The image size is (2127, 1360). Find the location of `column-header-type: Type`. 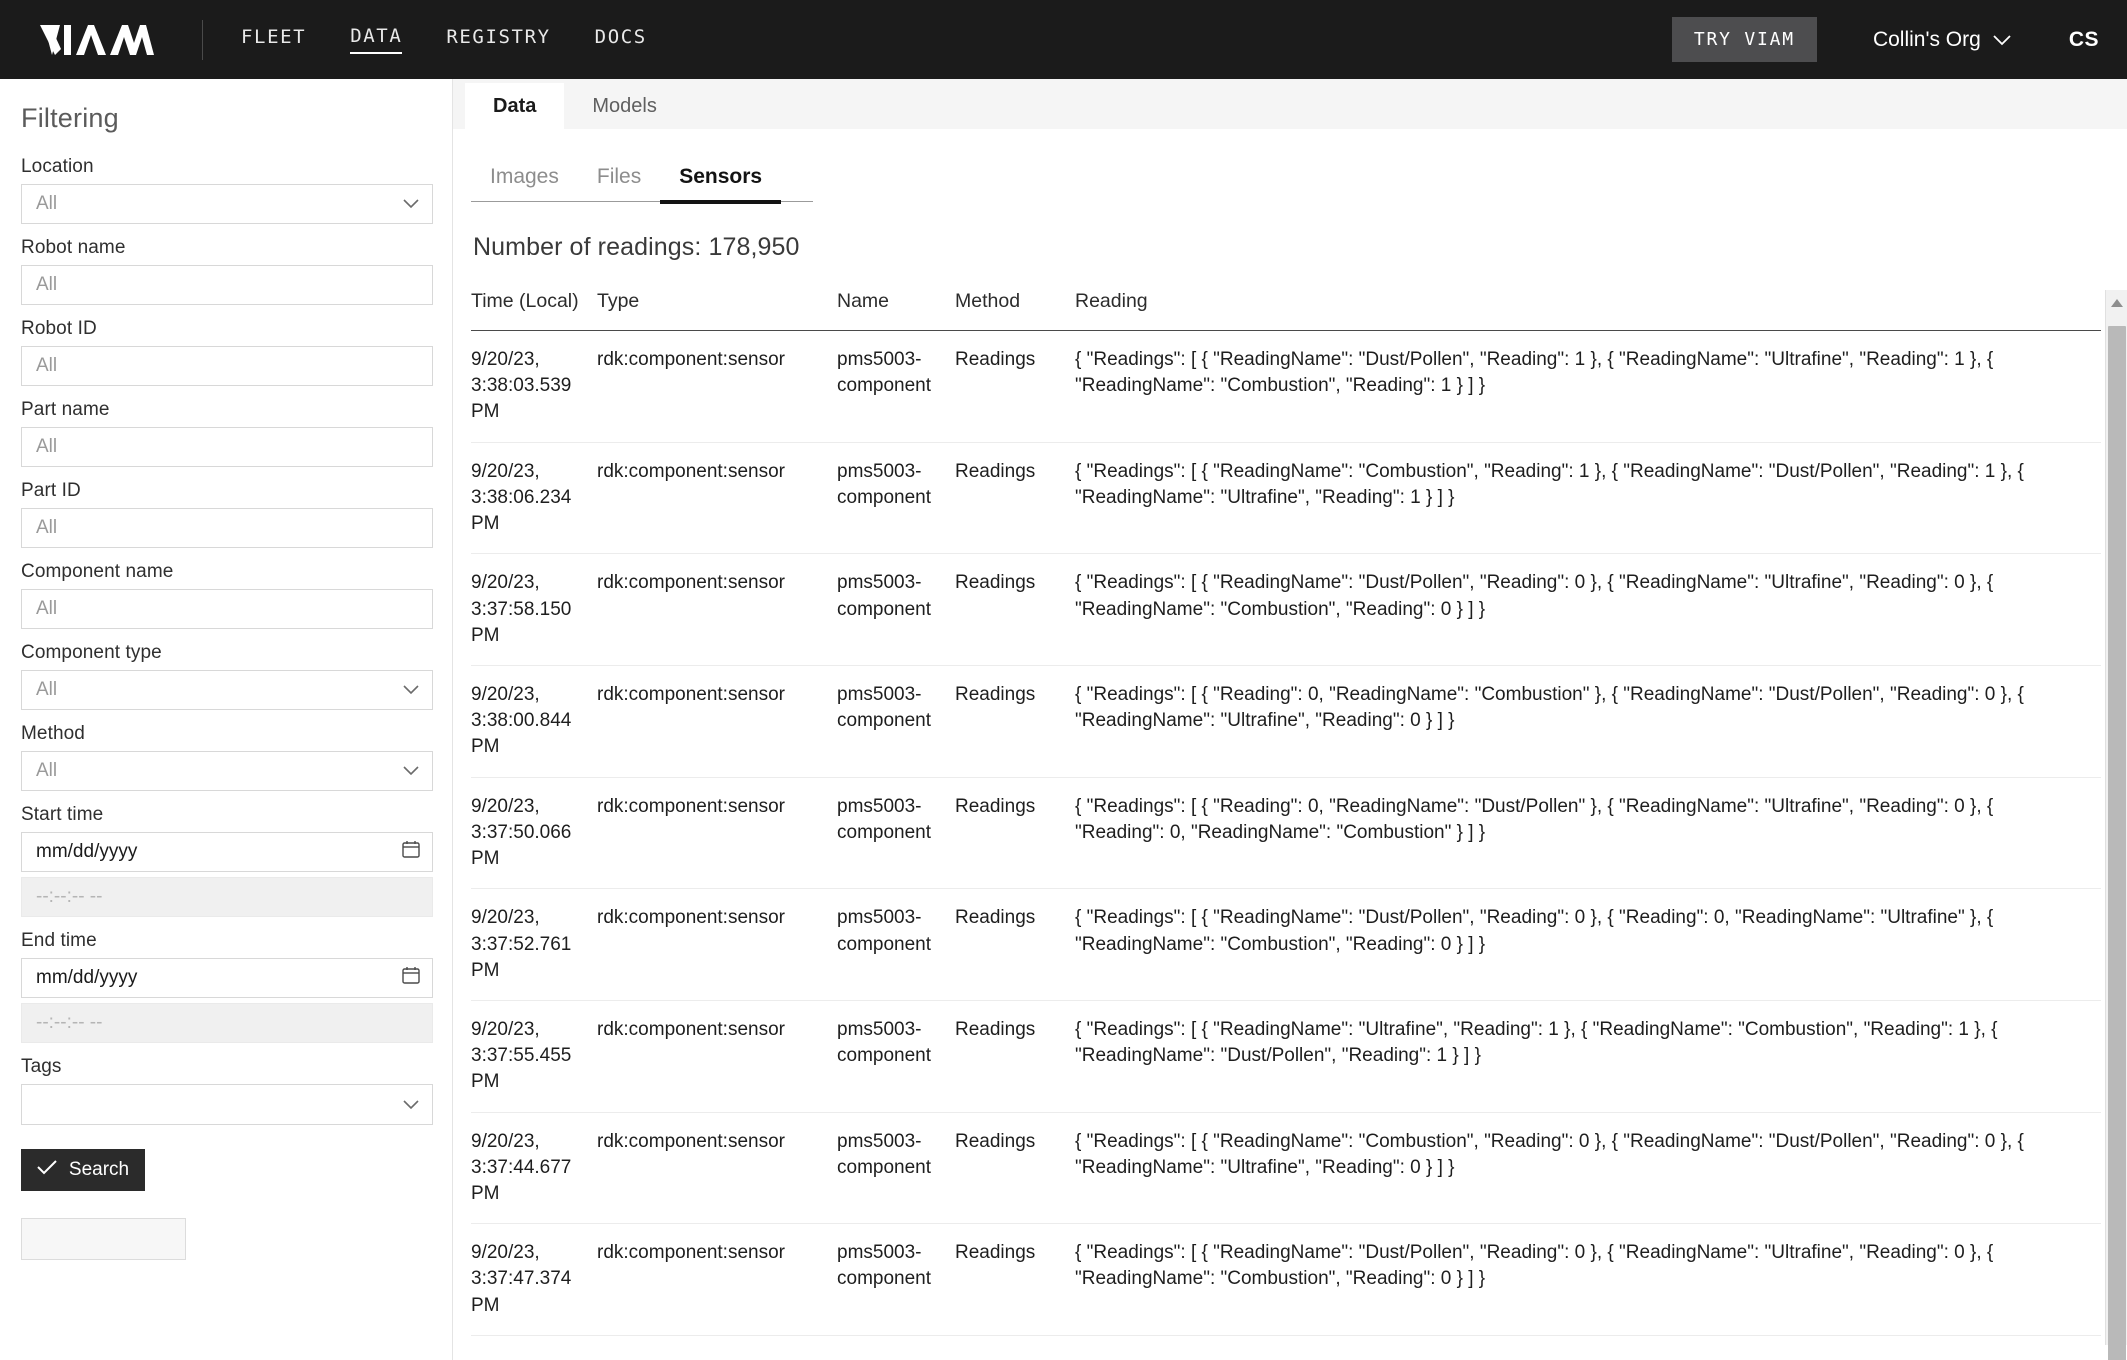

column-header-type: Type is located at coordinates (717, 310).